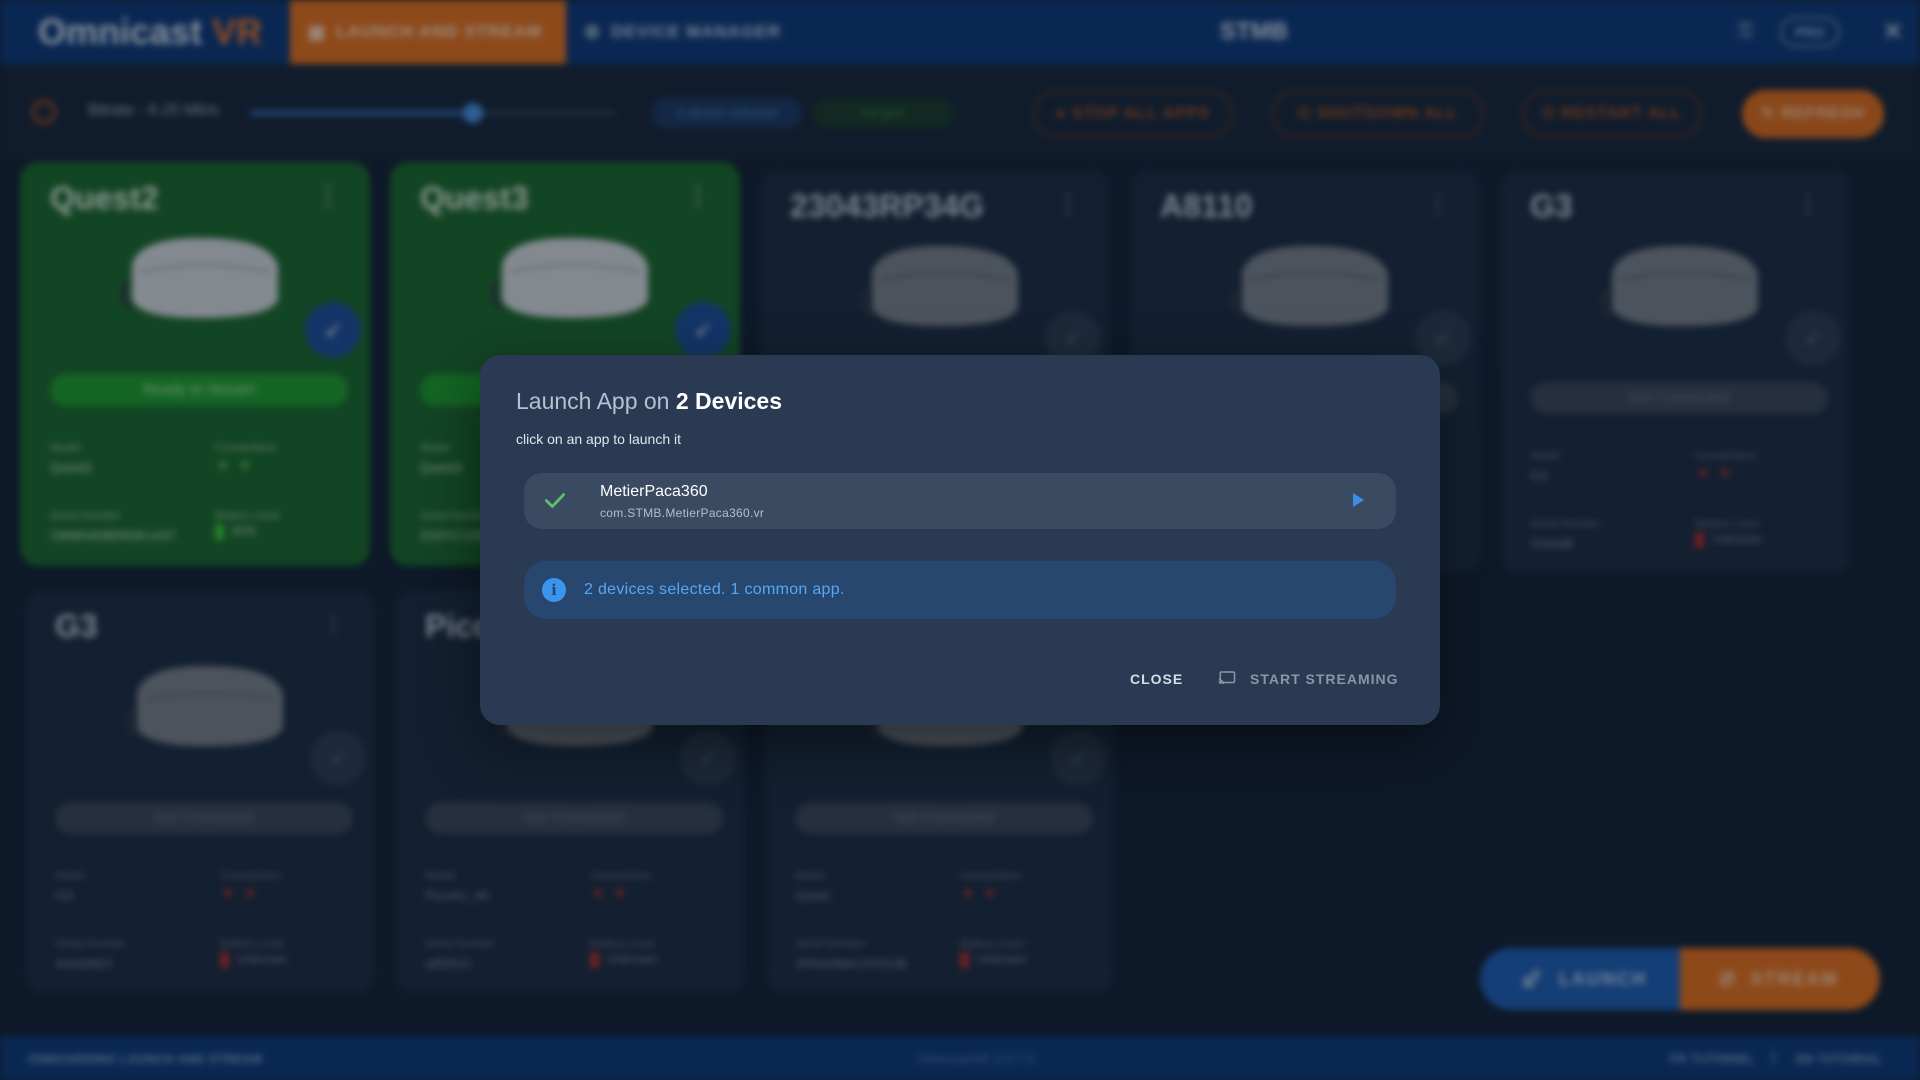 This screenshot has width=1920, height=1080. I want to click on app-list-item: MetierPaca360 com.STMB.MetierPaca360.vr, so click(960, 501).